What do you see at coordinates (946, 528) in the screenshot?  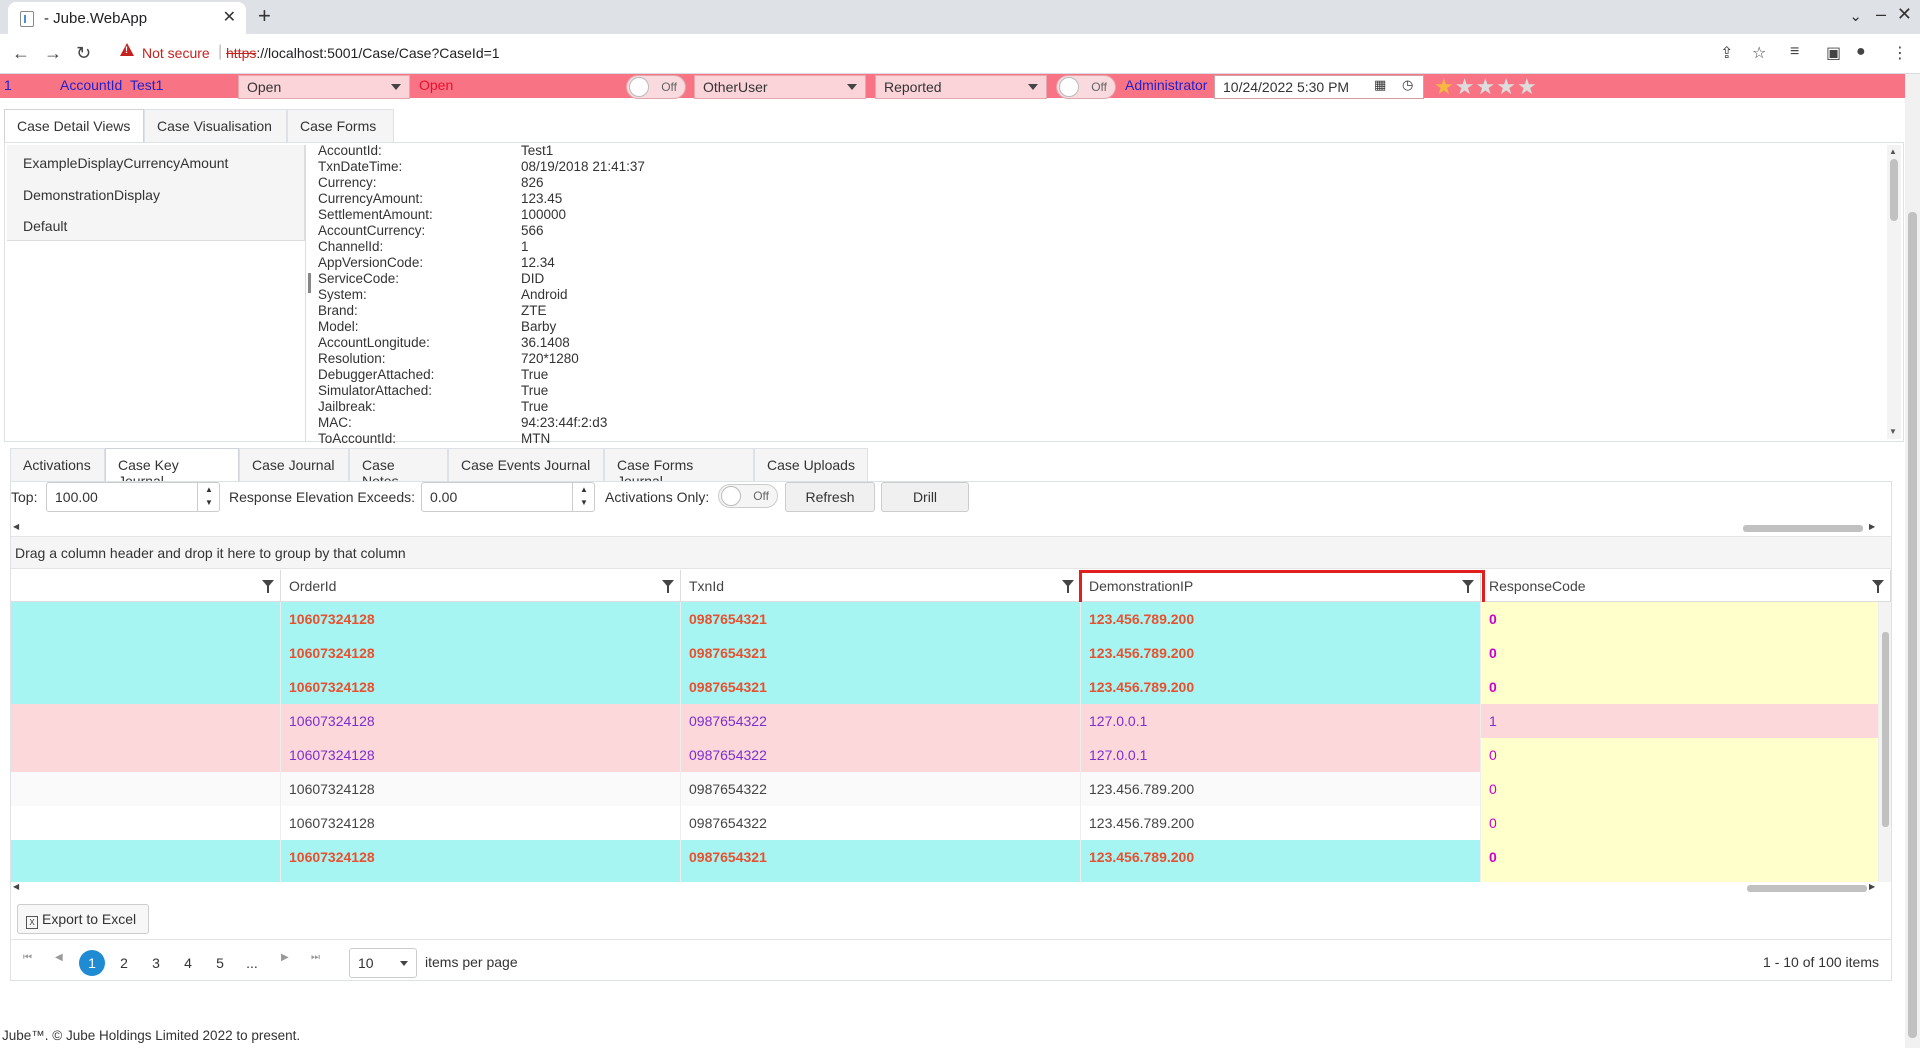 I see `toolbar-horizontal-scrollbar: ◀ ▶` at bounding box center [946, 528].